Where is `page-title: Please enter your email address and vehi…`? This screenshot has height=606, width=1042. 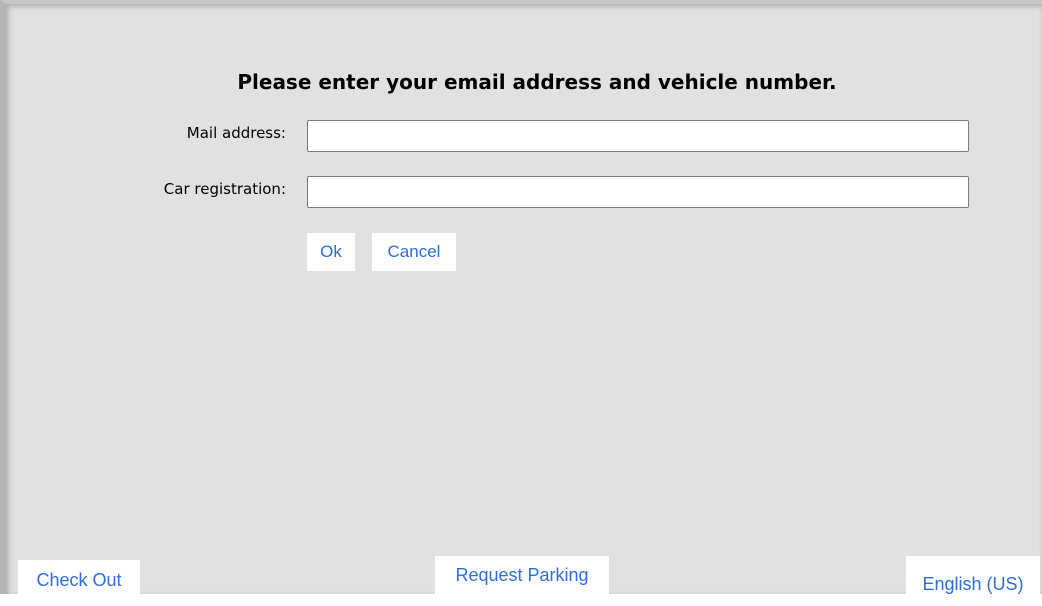 page-title: Please enter your email address and vehi… is located at coordinates (537, 82).